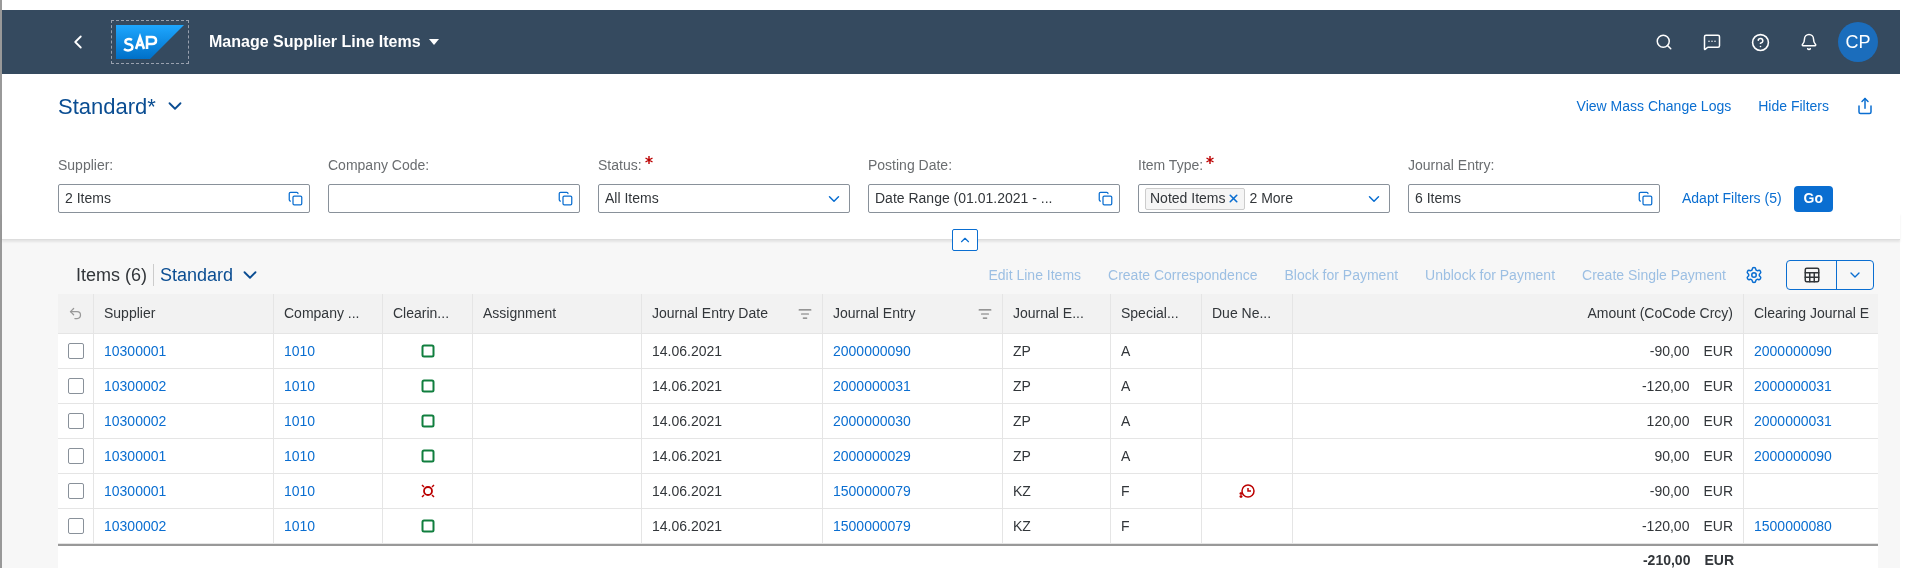 The width and height of the screenshot is (1915, 568). Describe the element at coordinates (620, 166) in the screenshot. I see `filter-label: Status:` at that location.